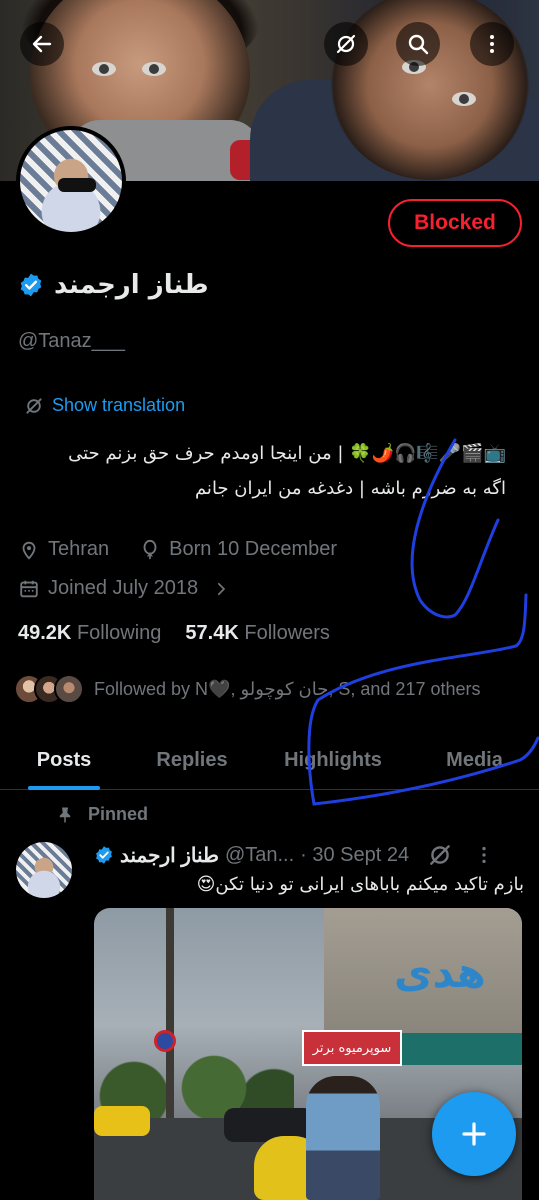 This screenshot has height=1200, width=539. I want to click on arrow-left-icon, so click(42, 44).